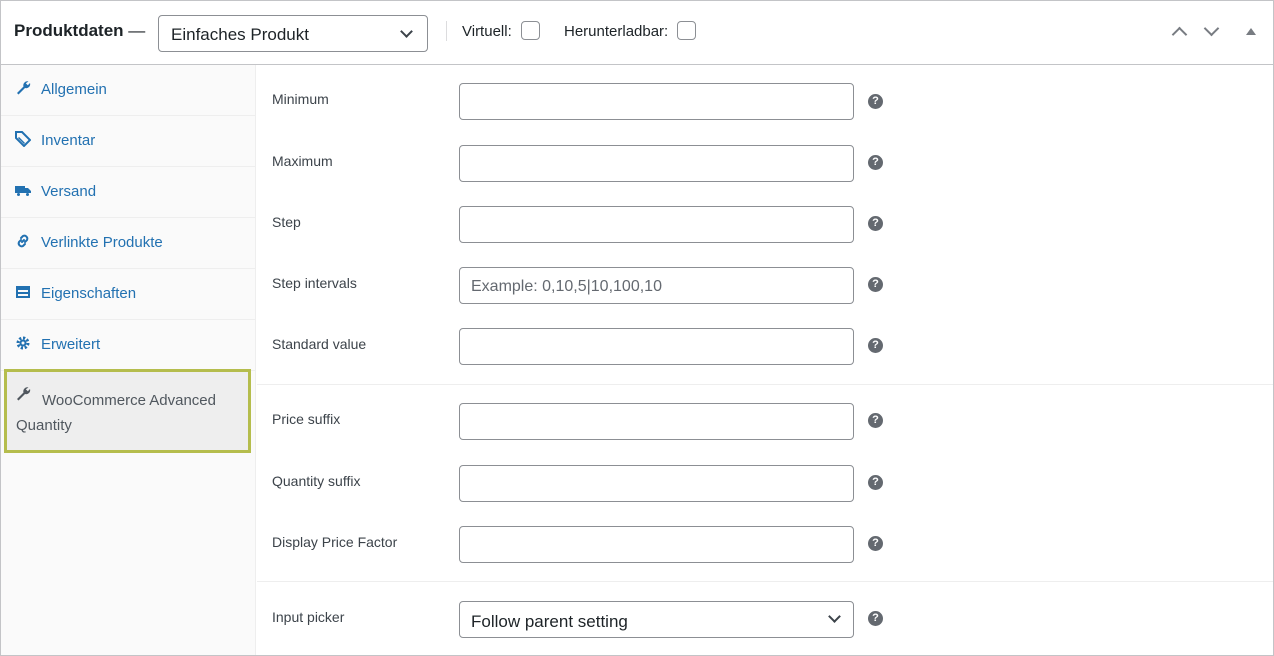 The height and width of the screenshot is (656, 1274). What do you see at coordinates (446, 31) in the screenshot?
I see `header-divider` at bounding box center [446, 31].